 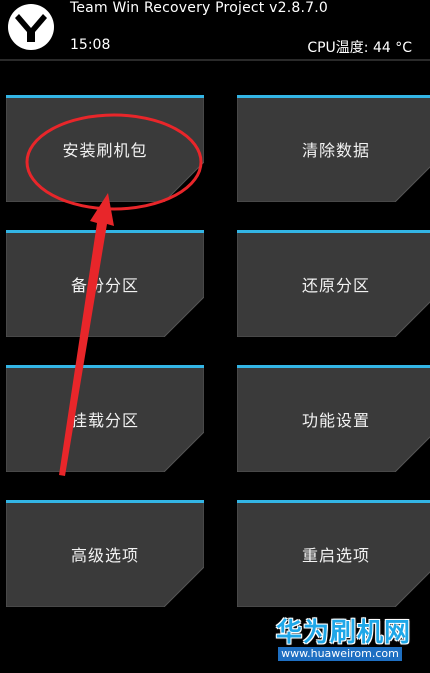 I want to click on cpu-temperature: CPU温度: 44 °C, so click(x=359, y=48).